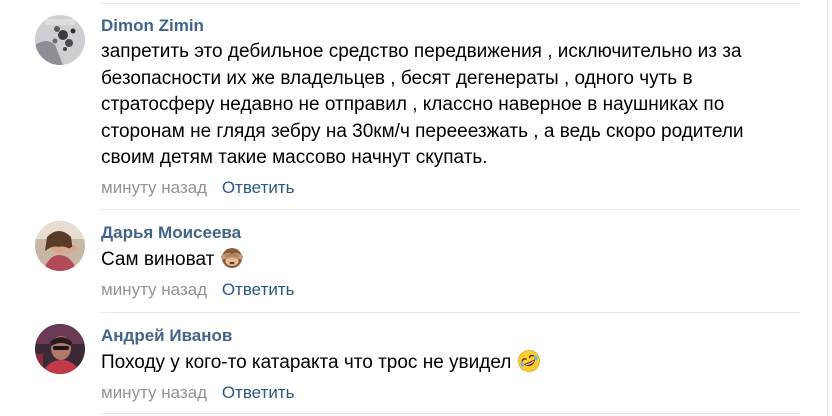  What do you see at coordinates (451, 26) in the screenshot?
I see `comment-author: Dimon Zimin` at bounding box center [451, 26].